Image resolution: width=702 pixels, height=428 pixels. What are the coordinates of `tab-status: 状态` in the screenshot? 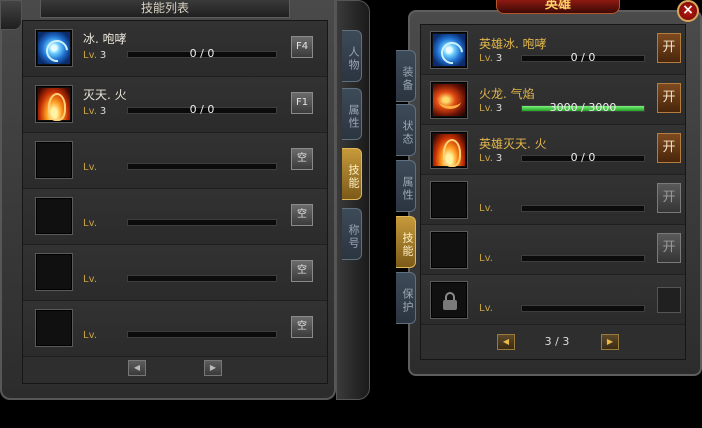 It's located at (406, 130).